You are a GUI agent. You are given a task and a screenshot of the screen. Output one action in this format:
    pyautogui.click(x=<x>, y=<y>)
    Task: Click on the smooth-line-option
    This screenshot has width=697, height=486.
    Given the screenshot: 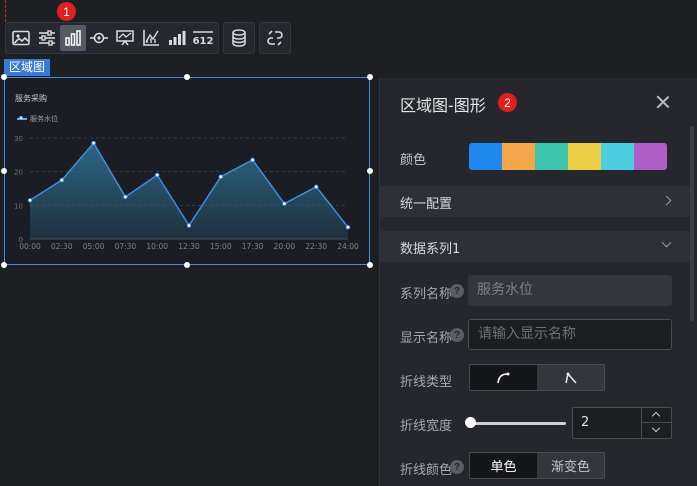 What is the action you would take?
    pyautogui.click(x=503, y=377)
    